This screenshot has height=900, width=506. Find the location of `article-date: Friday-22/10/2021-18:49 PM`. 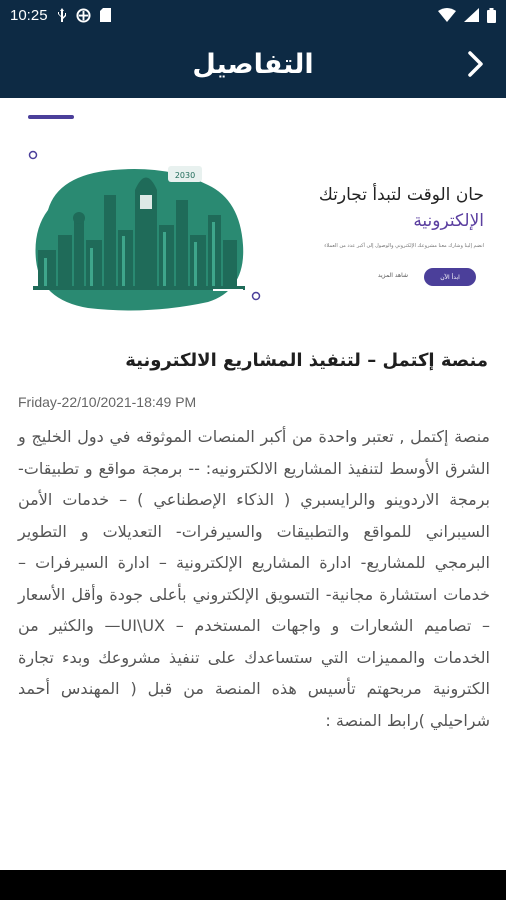

article-date: Friday-22/10/2021-18:49 PM is located at coordinates (107, 402).